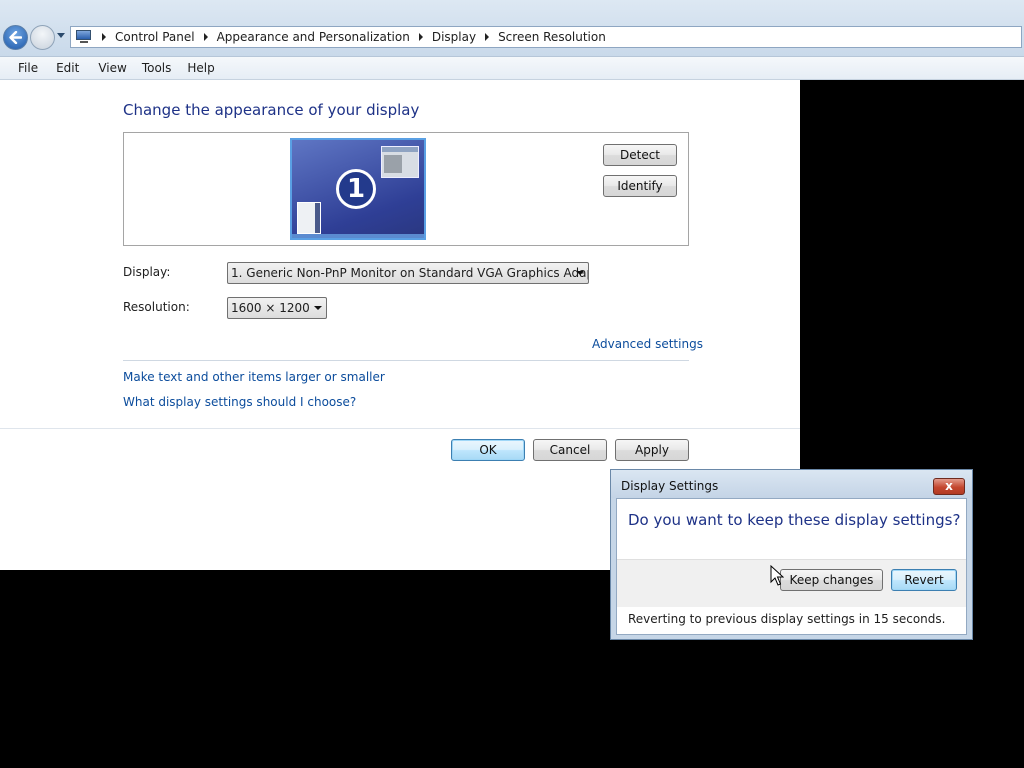 Image resolution: width=1024 pixels, height=768 pixels. I want to click on close-button: x, so click(949, 486).